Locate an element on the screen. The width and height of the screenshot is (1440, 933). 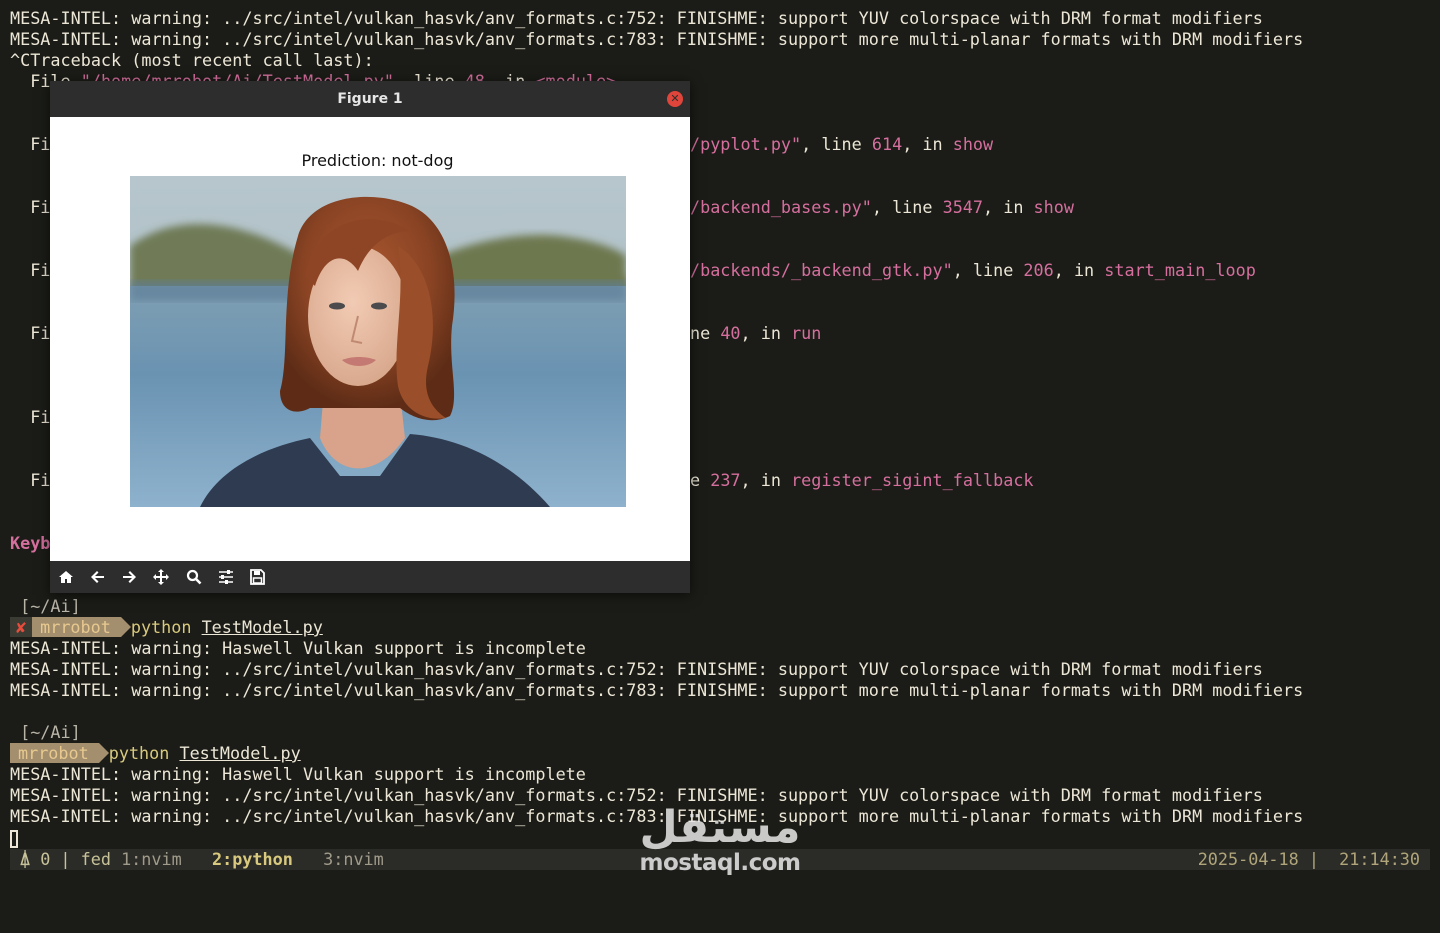
bell-count: ⍋ 0 | is located at coordinates (45, 859).